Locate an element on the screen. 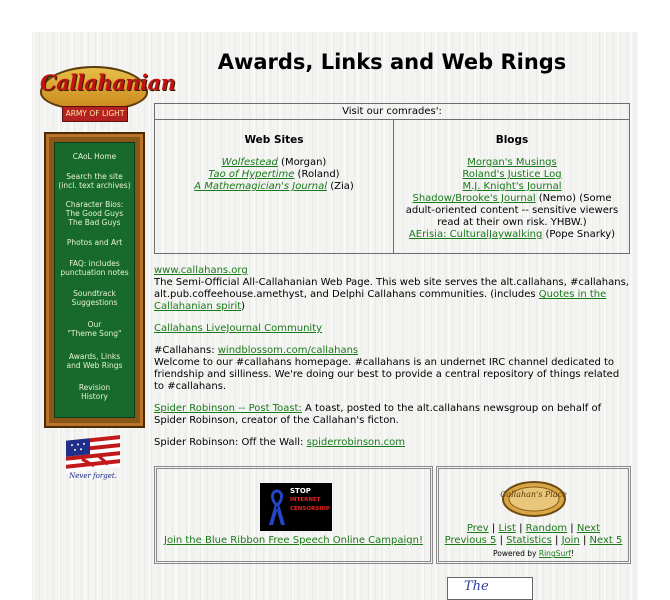  logo-ribbon: ARMY OF LIGHT is located at coordinates (95, 114).